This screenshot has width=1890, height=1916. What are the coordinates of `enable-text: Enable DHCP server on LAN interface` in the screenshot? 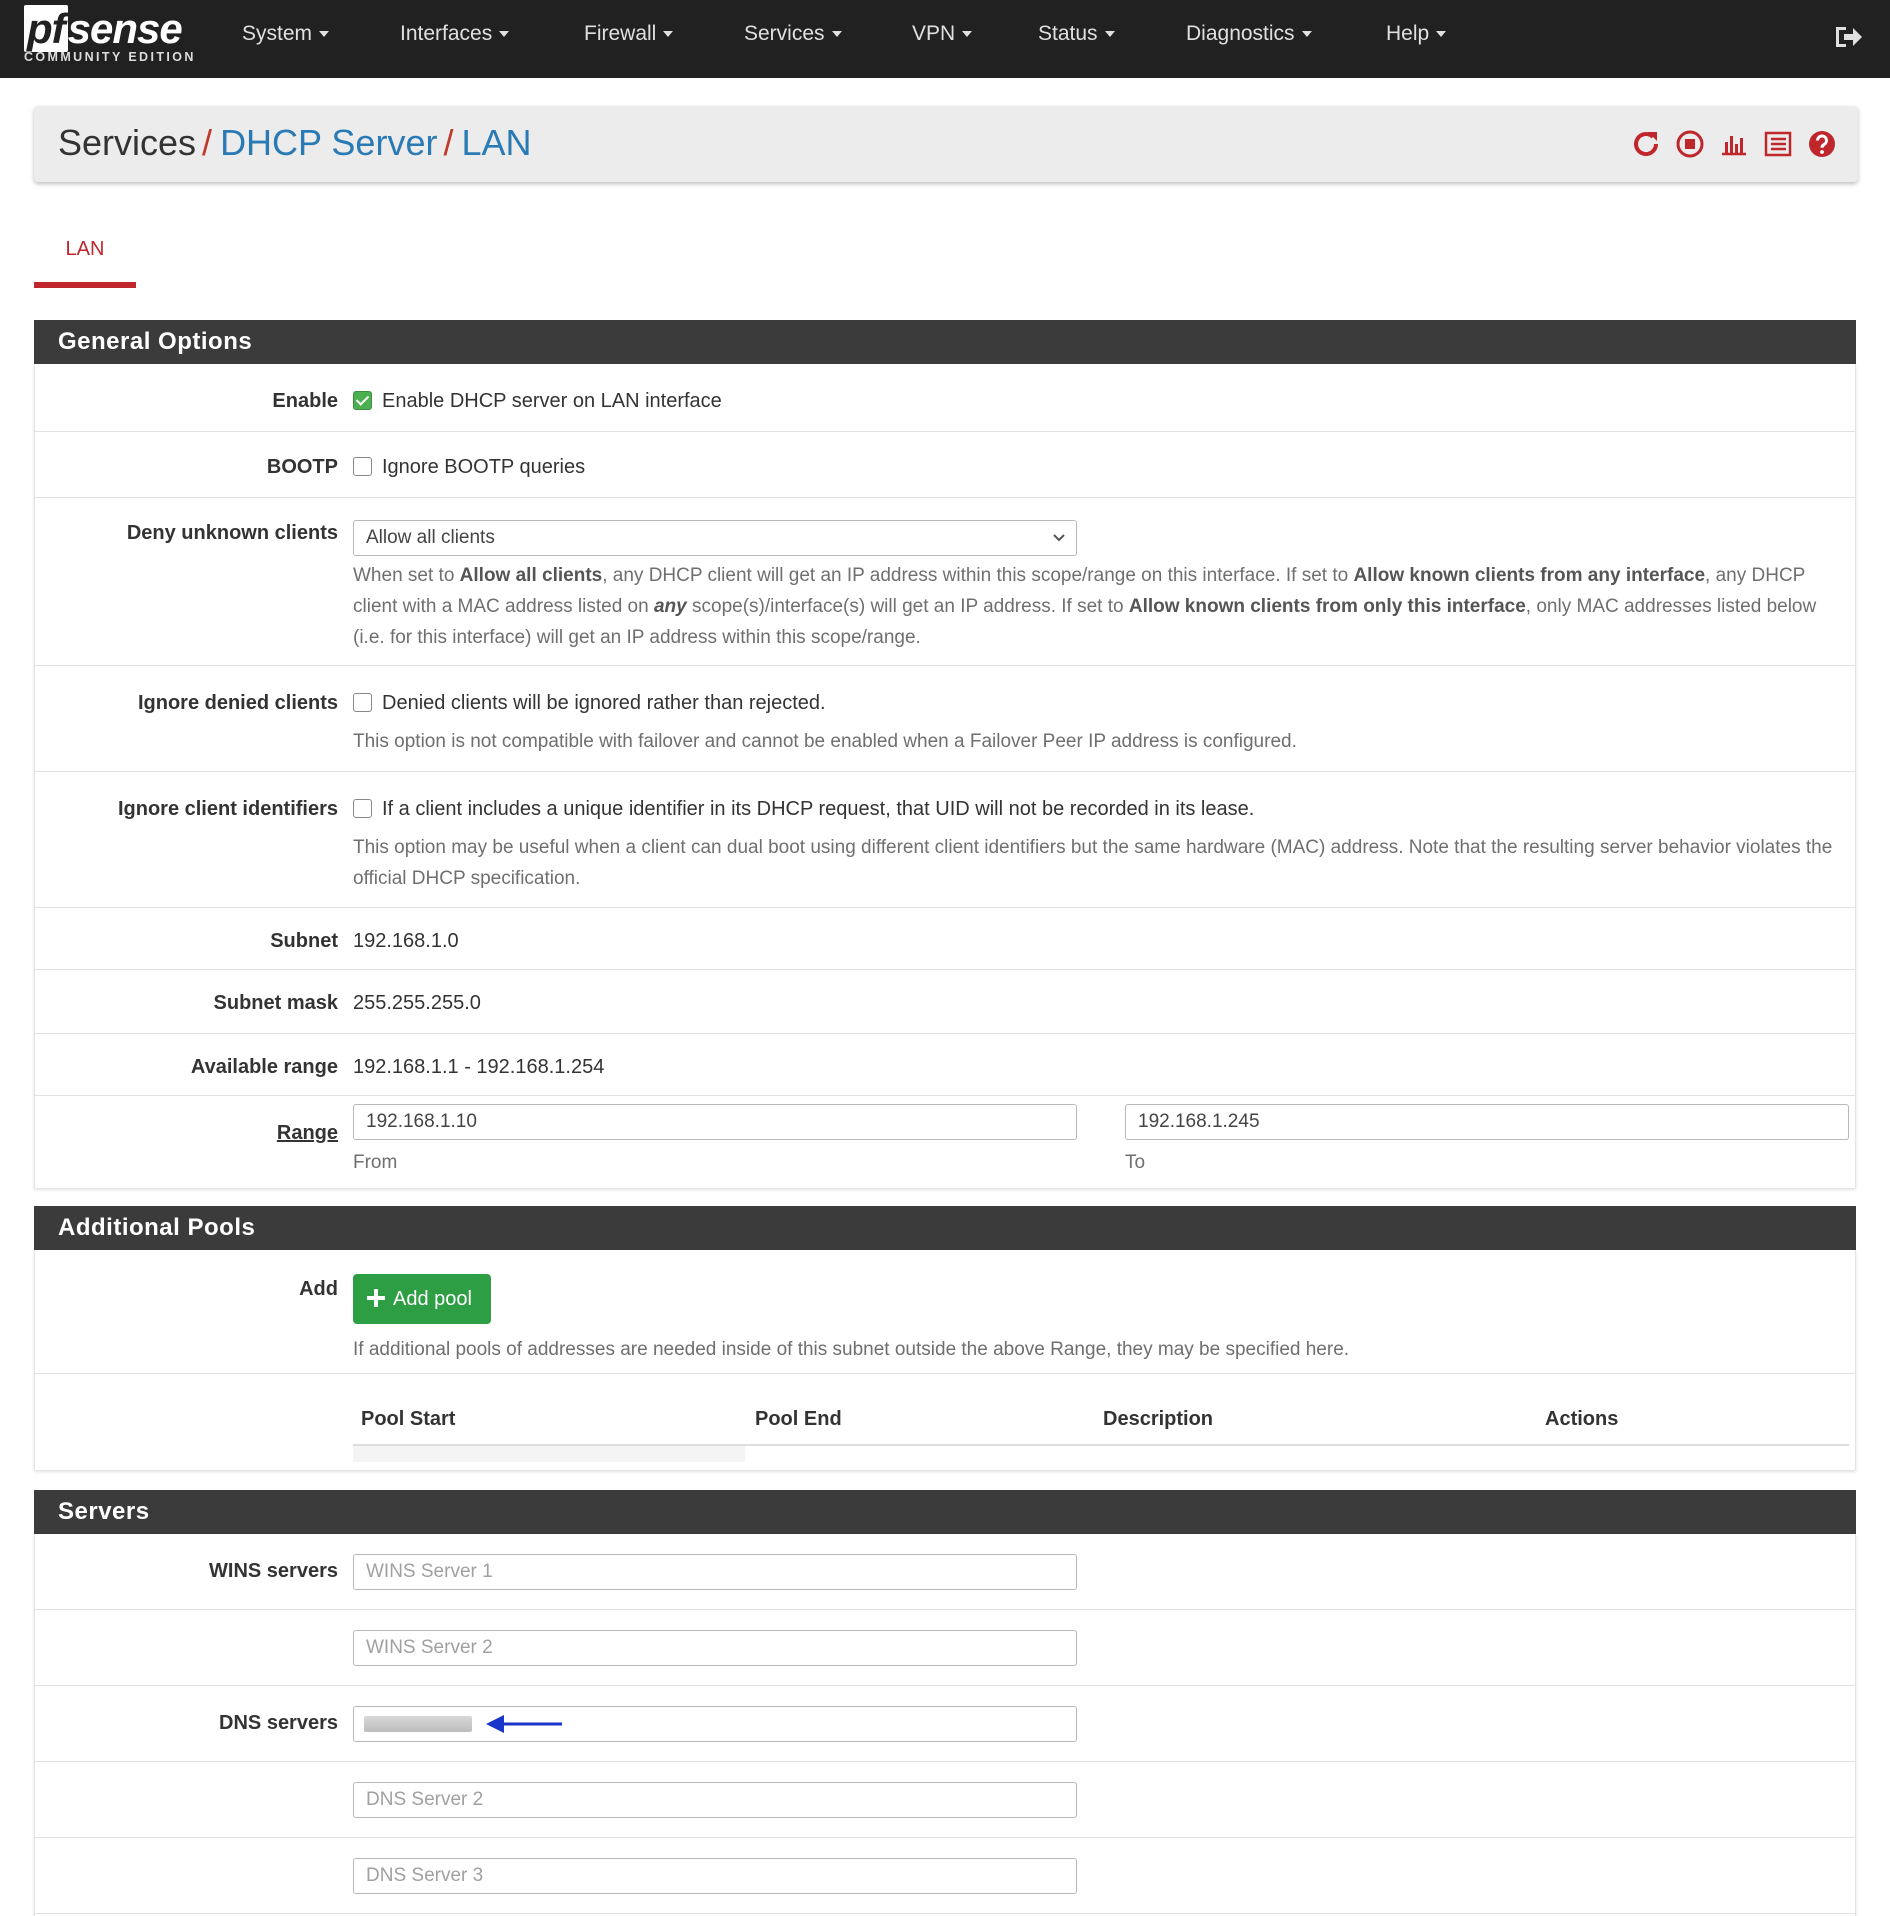 It's located at (552, 401).